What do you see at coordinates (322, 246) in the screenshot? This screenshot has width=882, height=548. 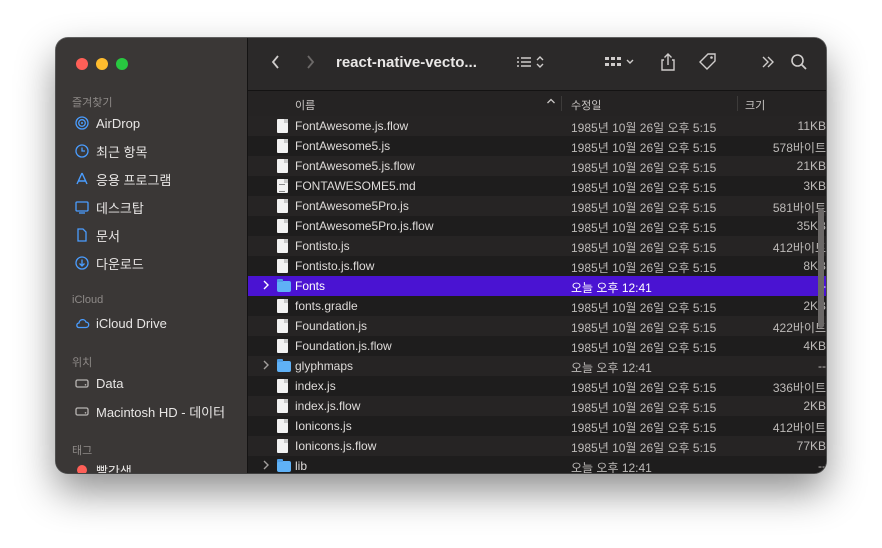 I see `file-name: Fontisto.js` at bounding box center [322, 246].